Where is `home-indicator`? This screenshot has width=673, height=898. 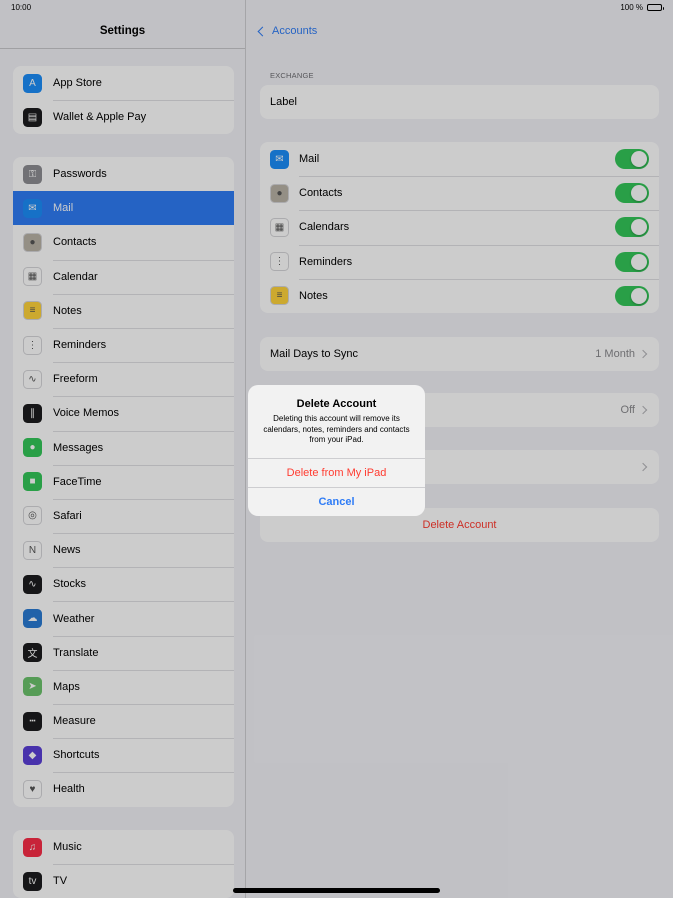 home-indicator is located at coordinates (336, 890).